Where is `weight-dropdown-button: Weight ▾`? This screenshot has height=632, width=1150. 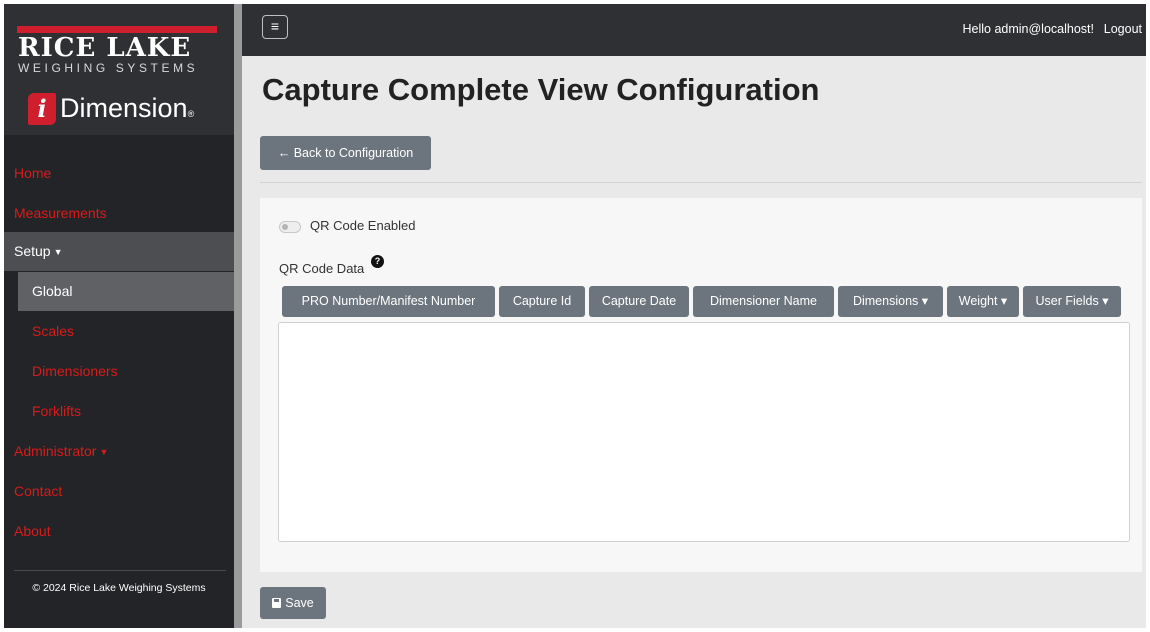 weight-dropdown-button: Weight ▾ is located at coordinates (983, 301).